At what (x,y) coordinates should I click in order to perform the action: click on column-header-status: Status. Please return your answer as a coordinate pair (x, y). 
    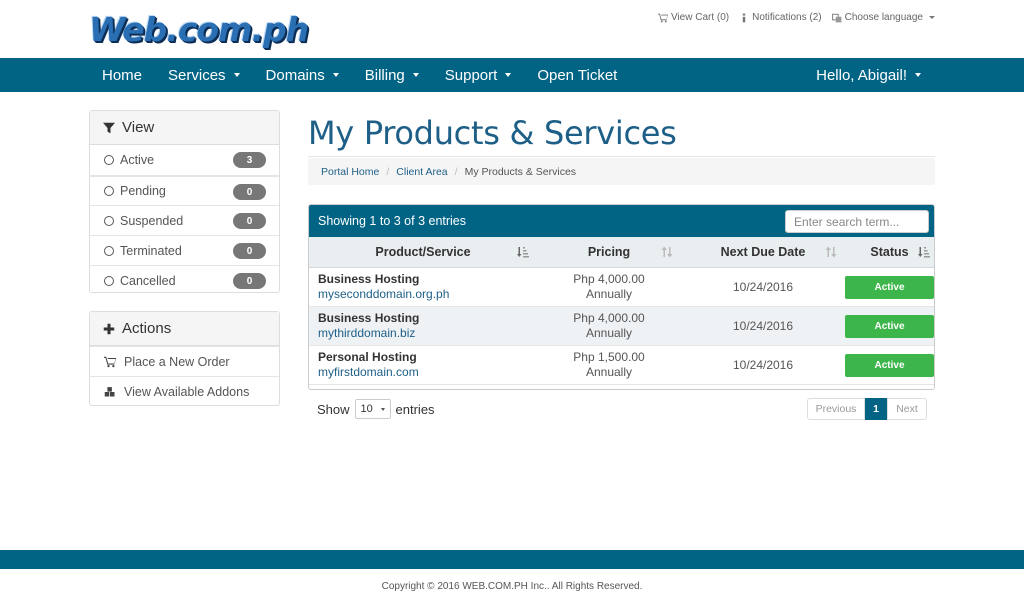
    Looking at the image, I should click on (889, 252).